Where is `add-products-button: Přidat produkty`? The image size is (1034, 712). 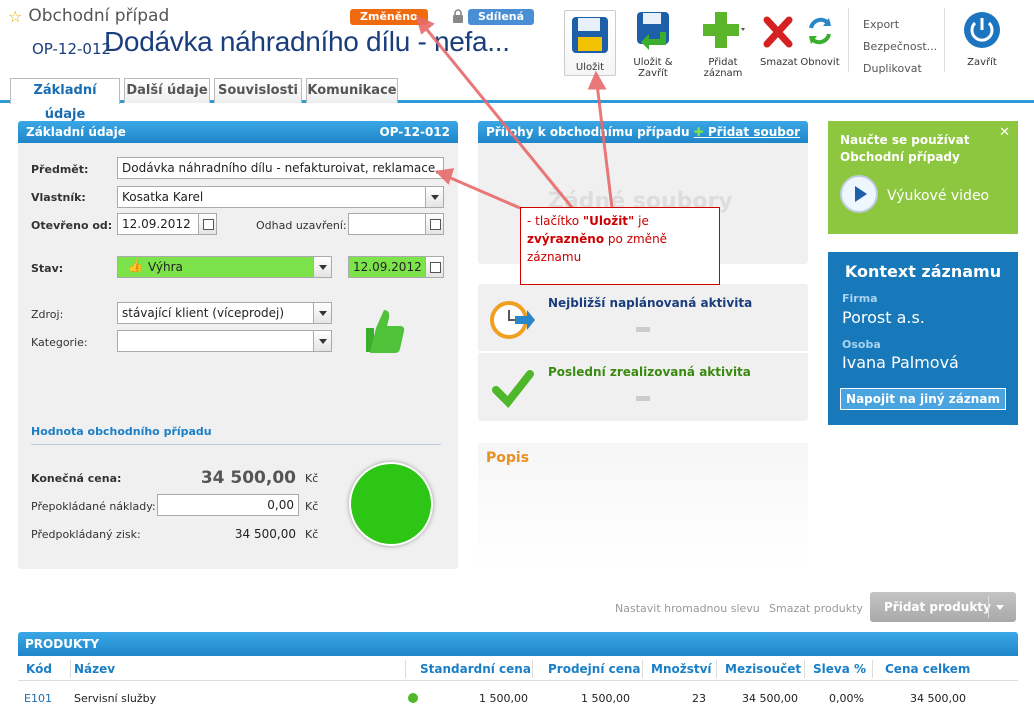 add-products-button: Přidat produkty is located at coordinates (943, 607).